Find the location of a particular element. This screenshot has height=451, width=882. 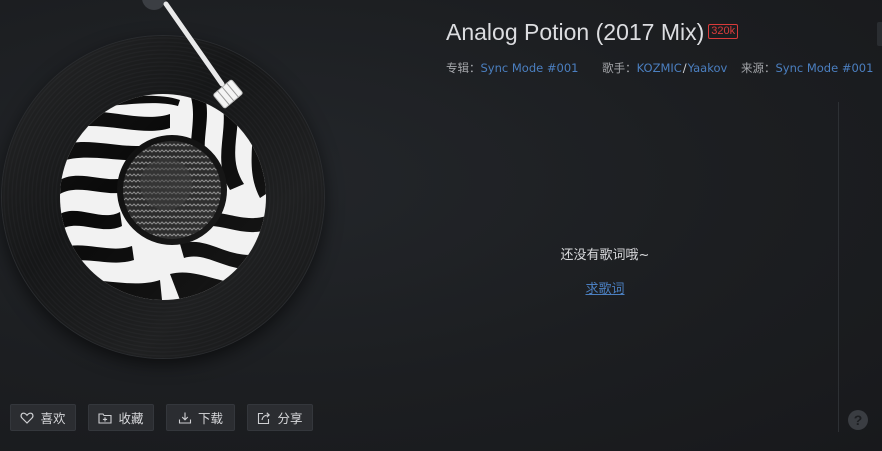

share-label: 分享 is located at coordinates (290, 418).